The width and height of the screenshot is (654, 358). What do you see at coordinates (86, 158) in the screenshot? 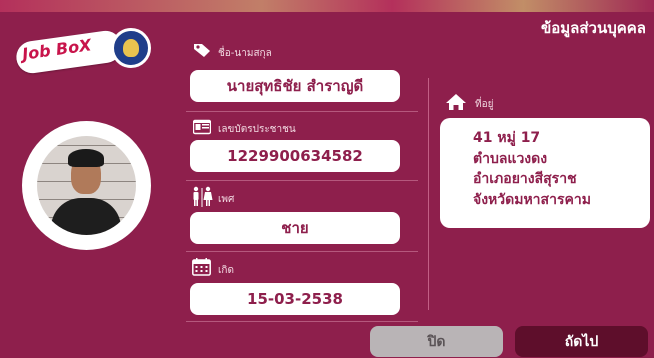
I see `avatar-hair` at bounding box center [86, 158].